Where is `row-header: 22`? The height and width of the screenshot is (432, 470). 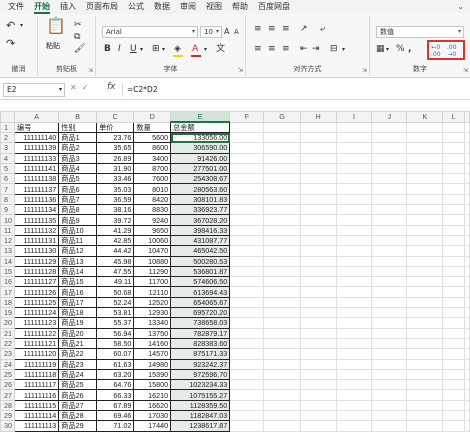
row-header: 22 is located at coordinates (7, 343).